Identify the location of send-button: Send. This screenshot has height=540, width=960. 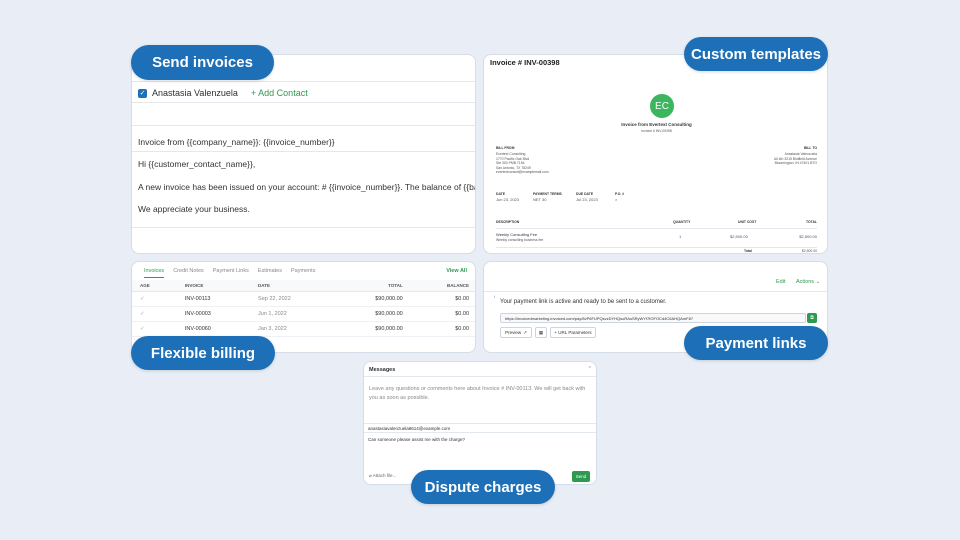
(581, 476).